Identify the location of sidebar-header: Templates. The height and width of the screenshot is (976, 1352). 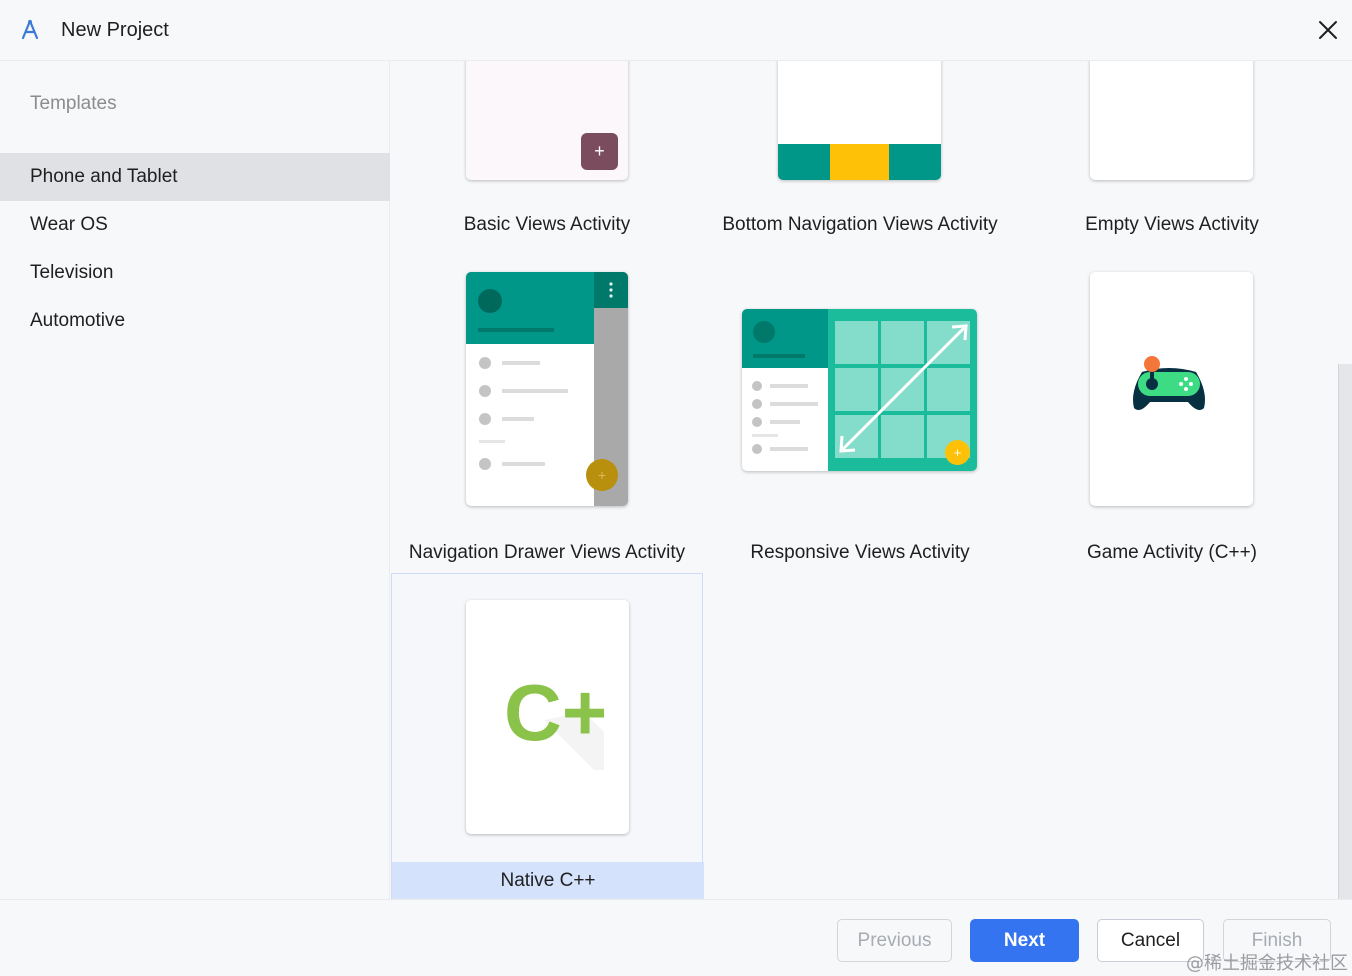
(73, 103).